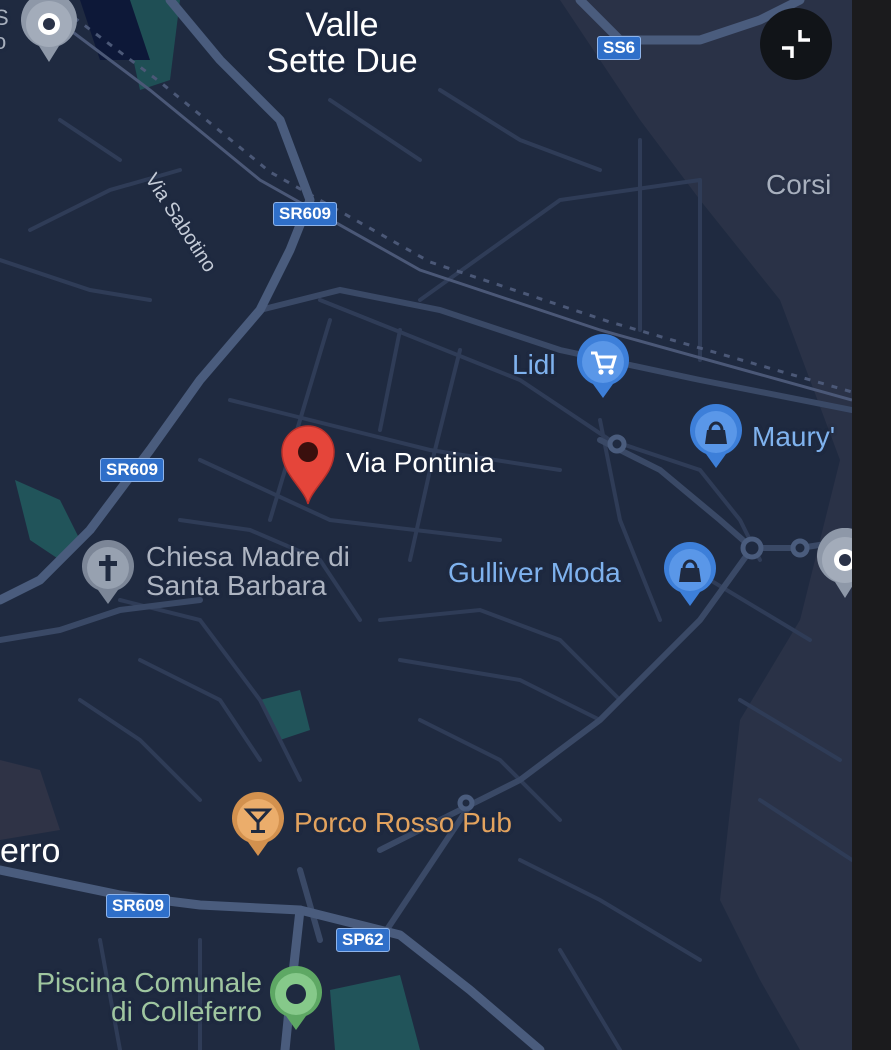 The width and height of the screenshot is (891, 1050). I want to click on poi-label-piscina: Piscina Comunale di Colleferro, so click(131, 997).